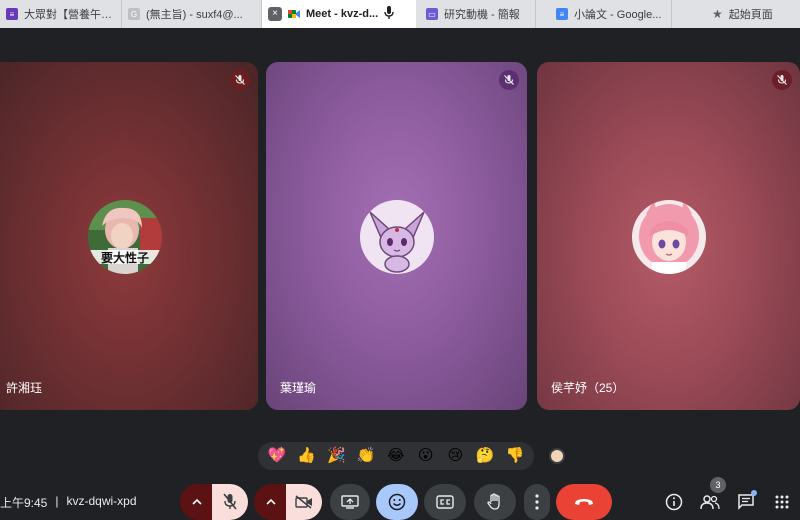 The image size is (800, 520). Describe the element at coordinates (294, 14) in the screenshot. I see `meet-icon` at that location.